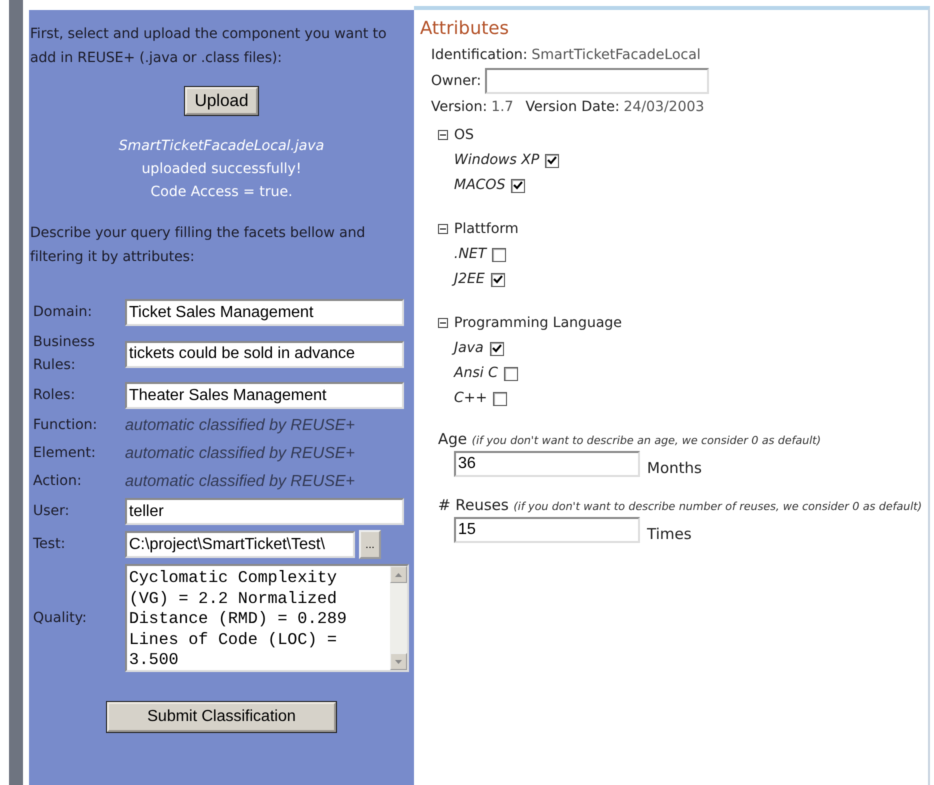 Image resolution: width=934 pixels, height=785 pixels. What do you see at coordinates (669, 534) in the screenshot?
I see `unit-label: Times` at bounding box center [669, 534].